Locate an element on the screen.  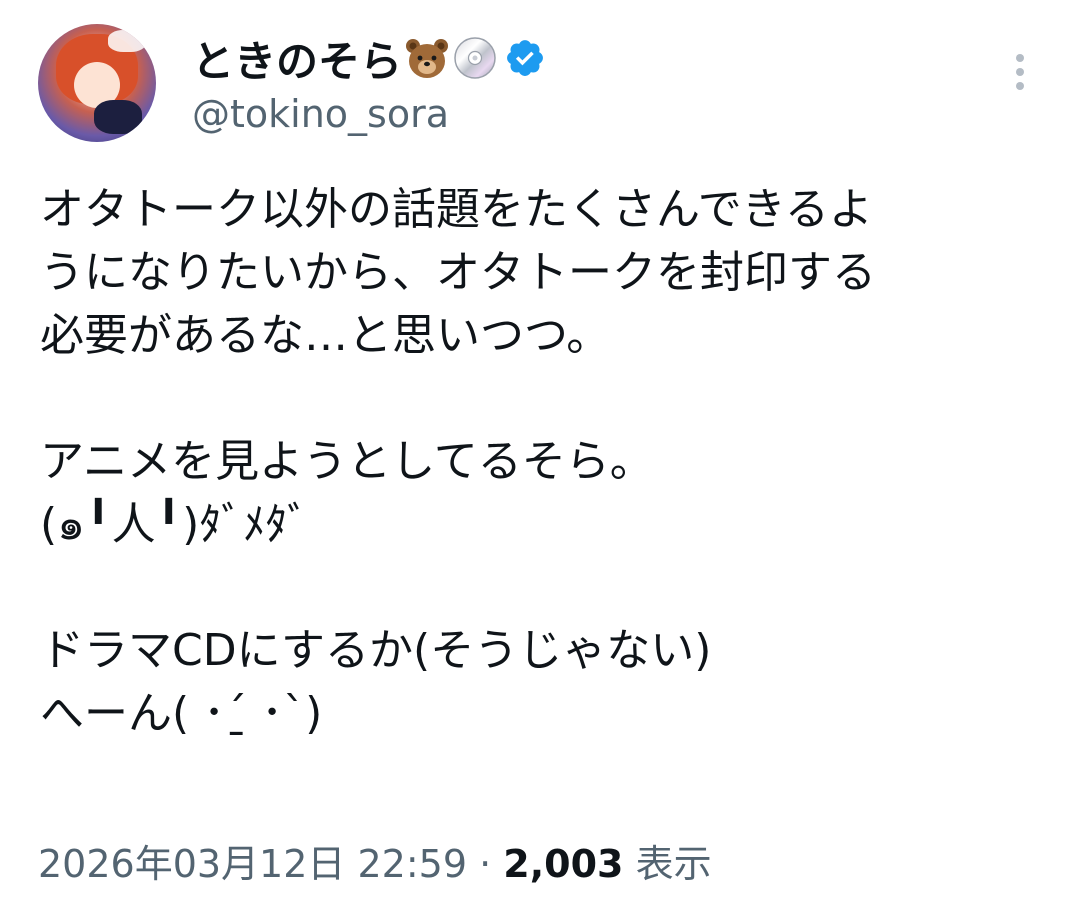
name-row: ときのそら is located at coordinates (369, 58).